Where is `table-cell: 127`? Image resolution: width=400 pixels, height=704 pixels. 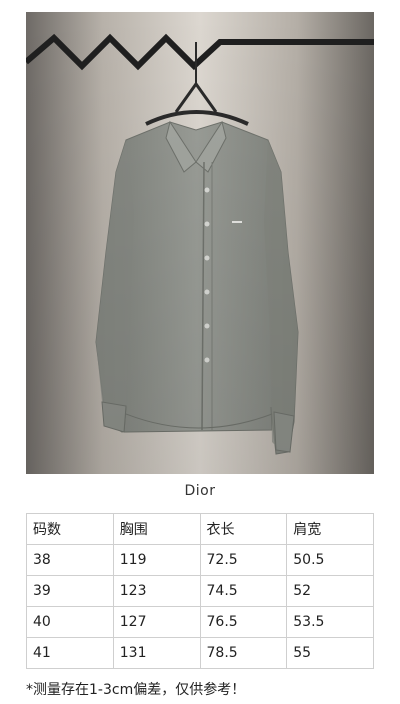
table-cell: 127 is located at coordinates (156, 622).